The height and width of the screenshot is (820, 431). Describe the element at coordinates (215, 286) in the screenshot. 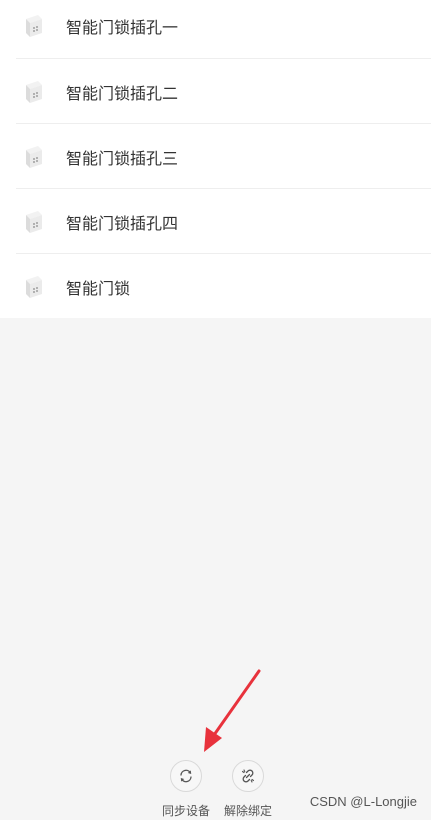

I see `device-row: 智能门锁` at that location.